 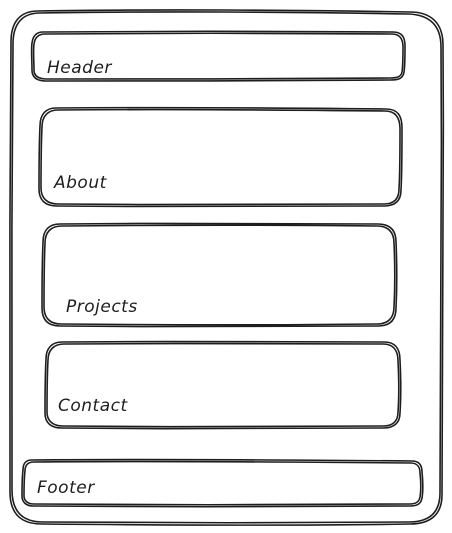 I want to click on about-label: About, so click(x=80, y=183).